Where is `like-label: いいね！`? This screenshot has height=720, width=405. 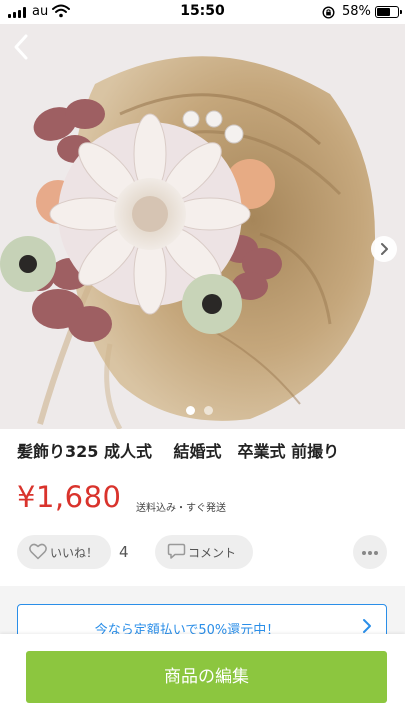 like-label: いいね！ is located at coordinates (74, 553).